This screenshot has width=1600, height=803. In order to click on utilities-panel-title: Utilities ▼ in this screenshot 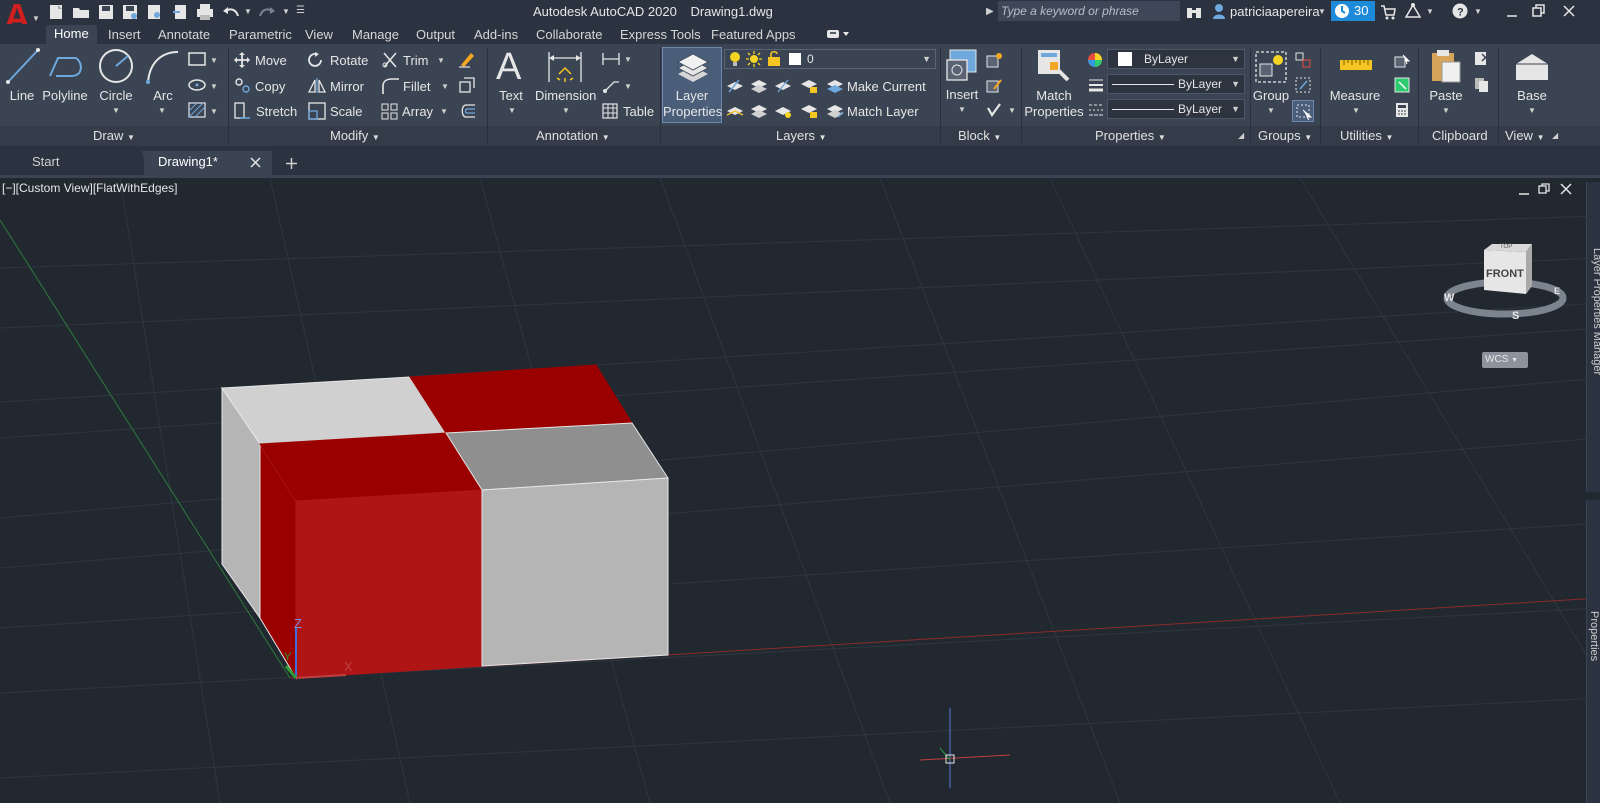, I will do `click(1366, 135)`.